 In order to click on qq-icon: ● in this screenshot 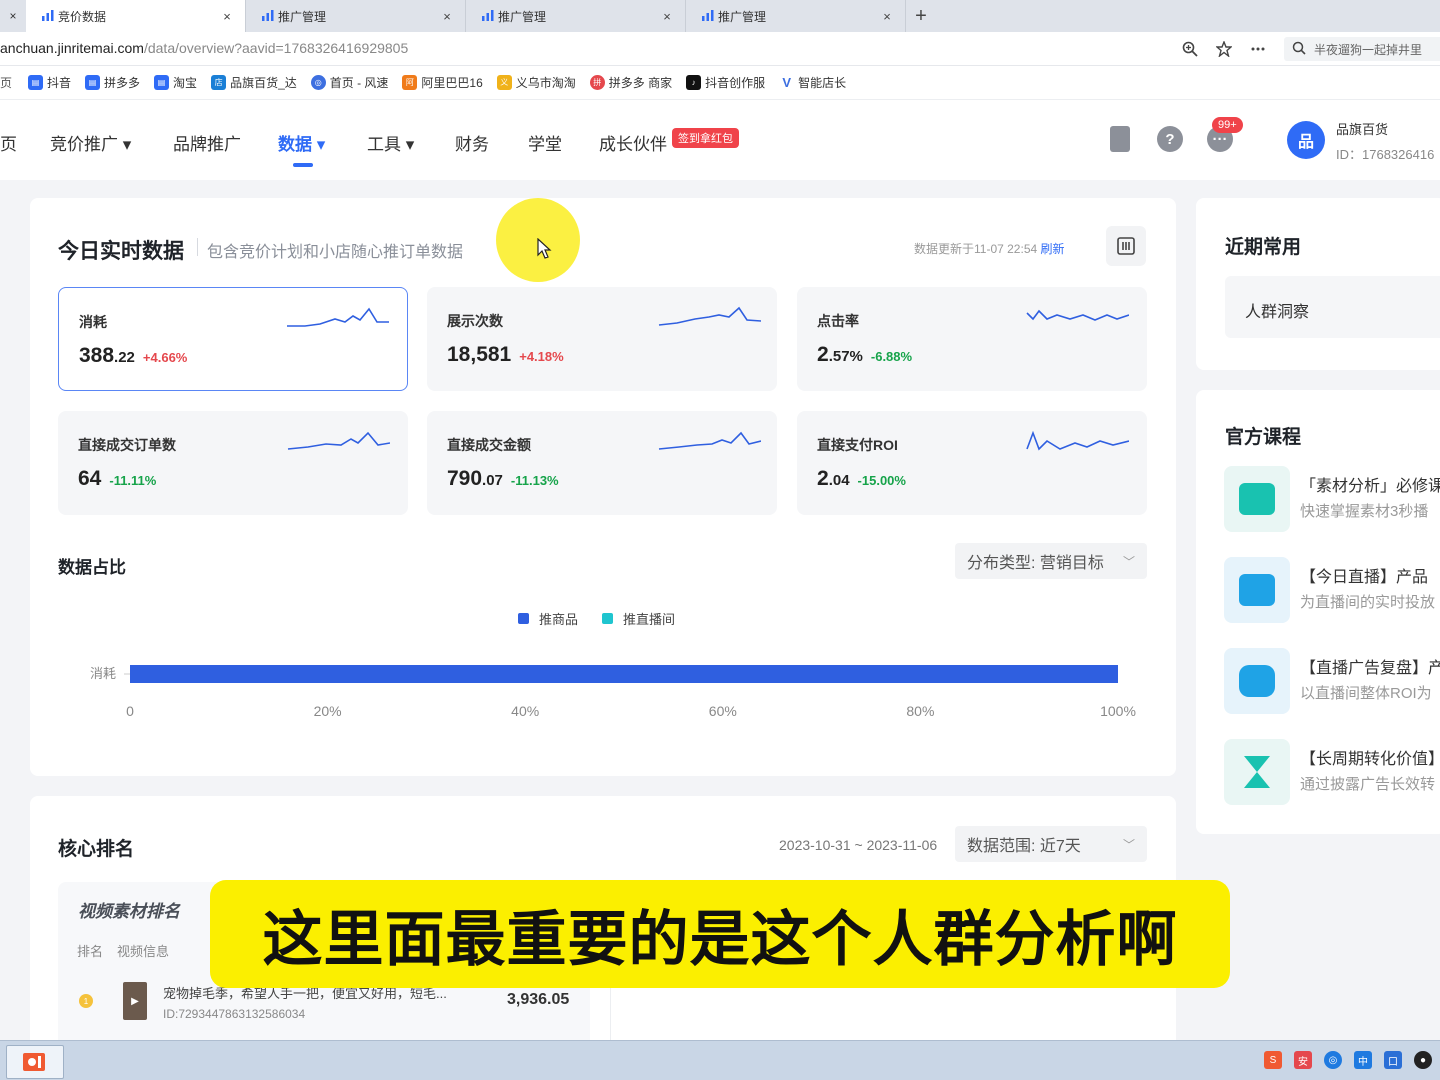, I will do `click(1423, 1060)`.